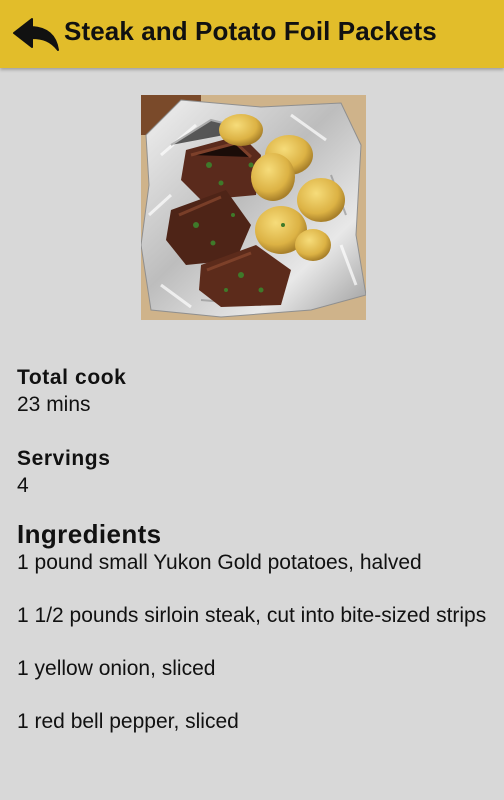  Describe the element at coordinates (89, 534) in the screenshot. I see `ingredients-title: Ingredients` at that location.